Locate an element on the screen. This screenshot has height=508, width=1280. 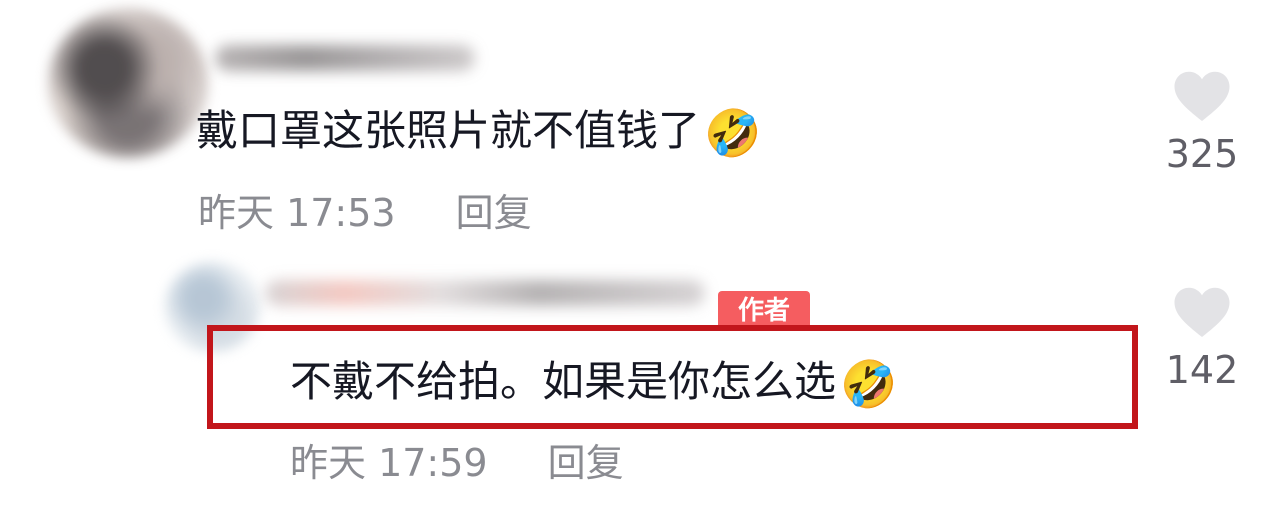
comment-text: 不戴不给拍。如果是你怎么选🤣 is located at coordinates (593, 383).